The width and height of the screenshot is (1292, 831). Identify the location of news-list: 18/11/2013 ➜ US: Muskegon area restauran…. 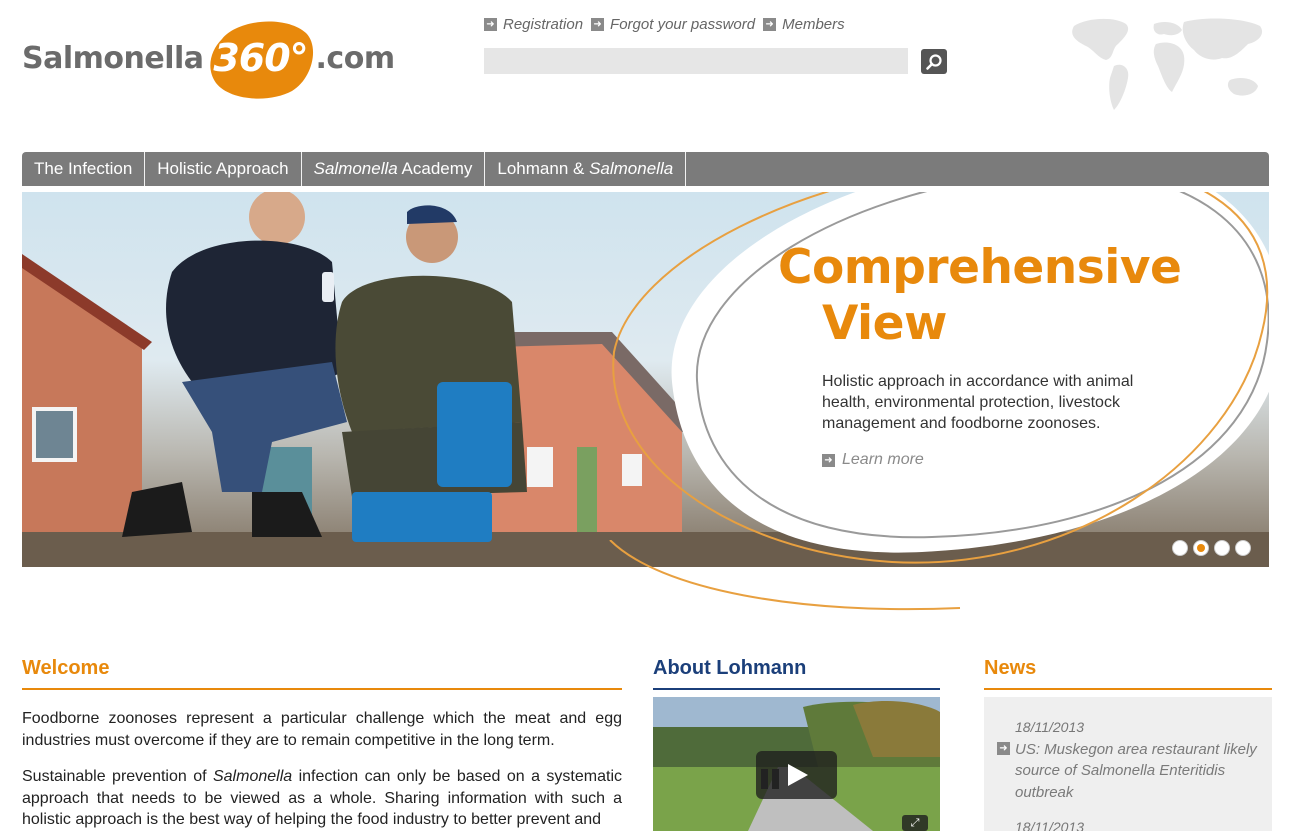
(1128, 764).